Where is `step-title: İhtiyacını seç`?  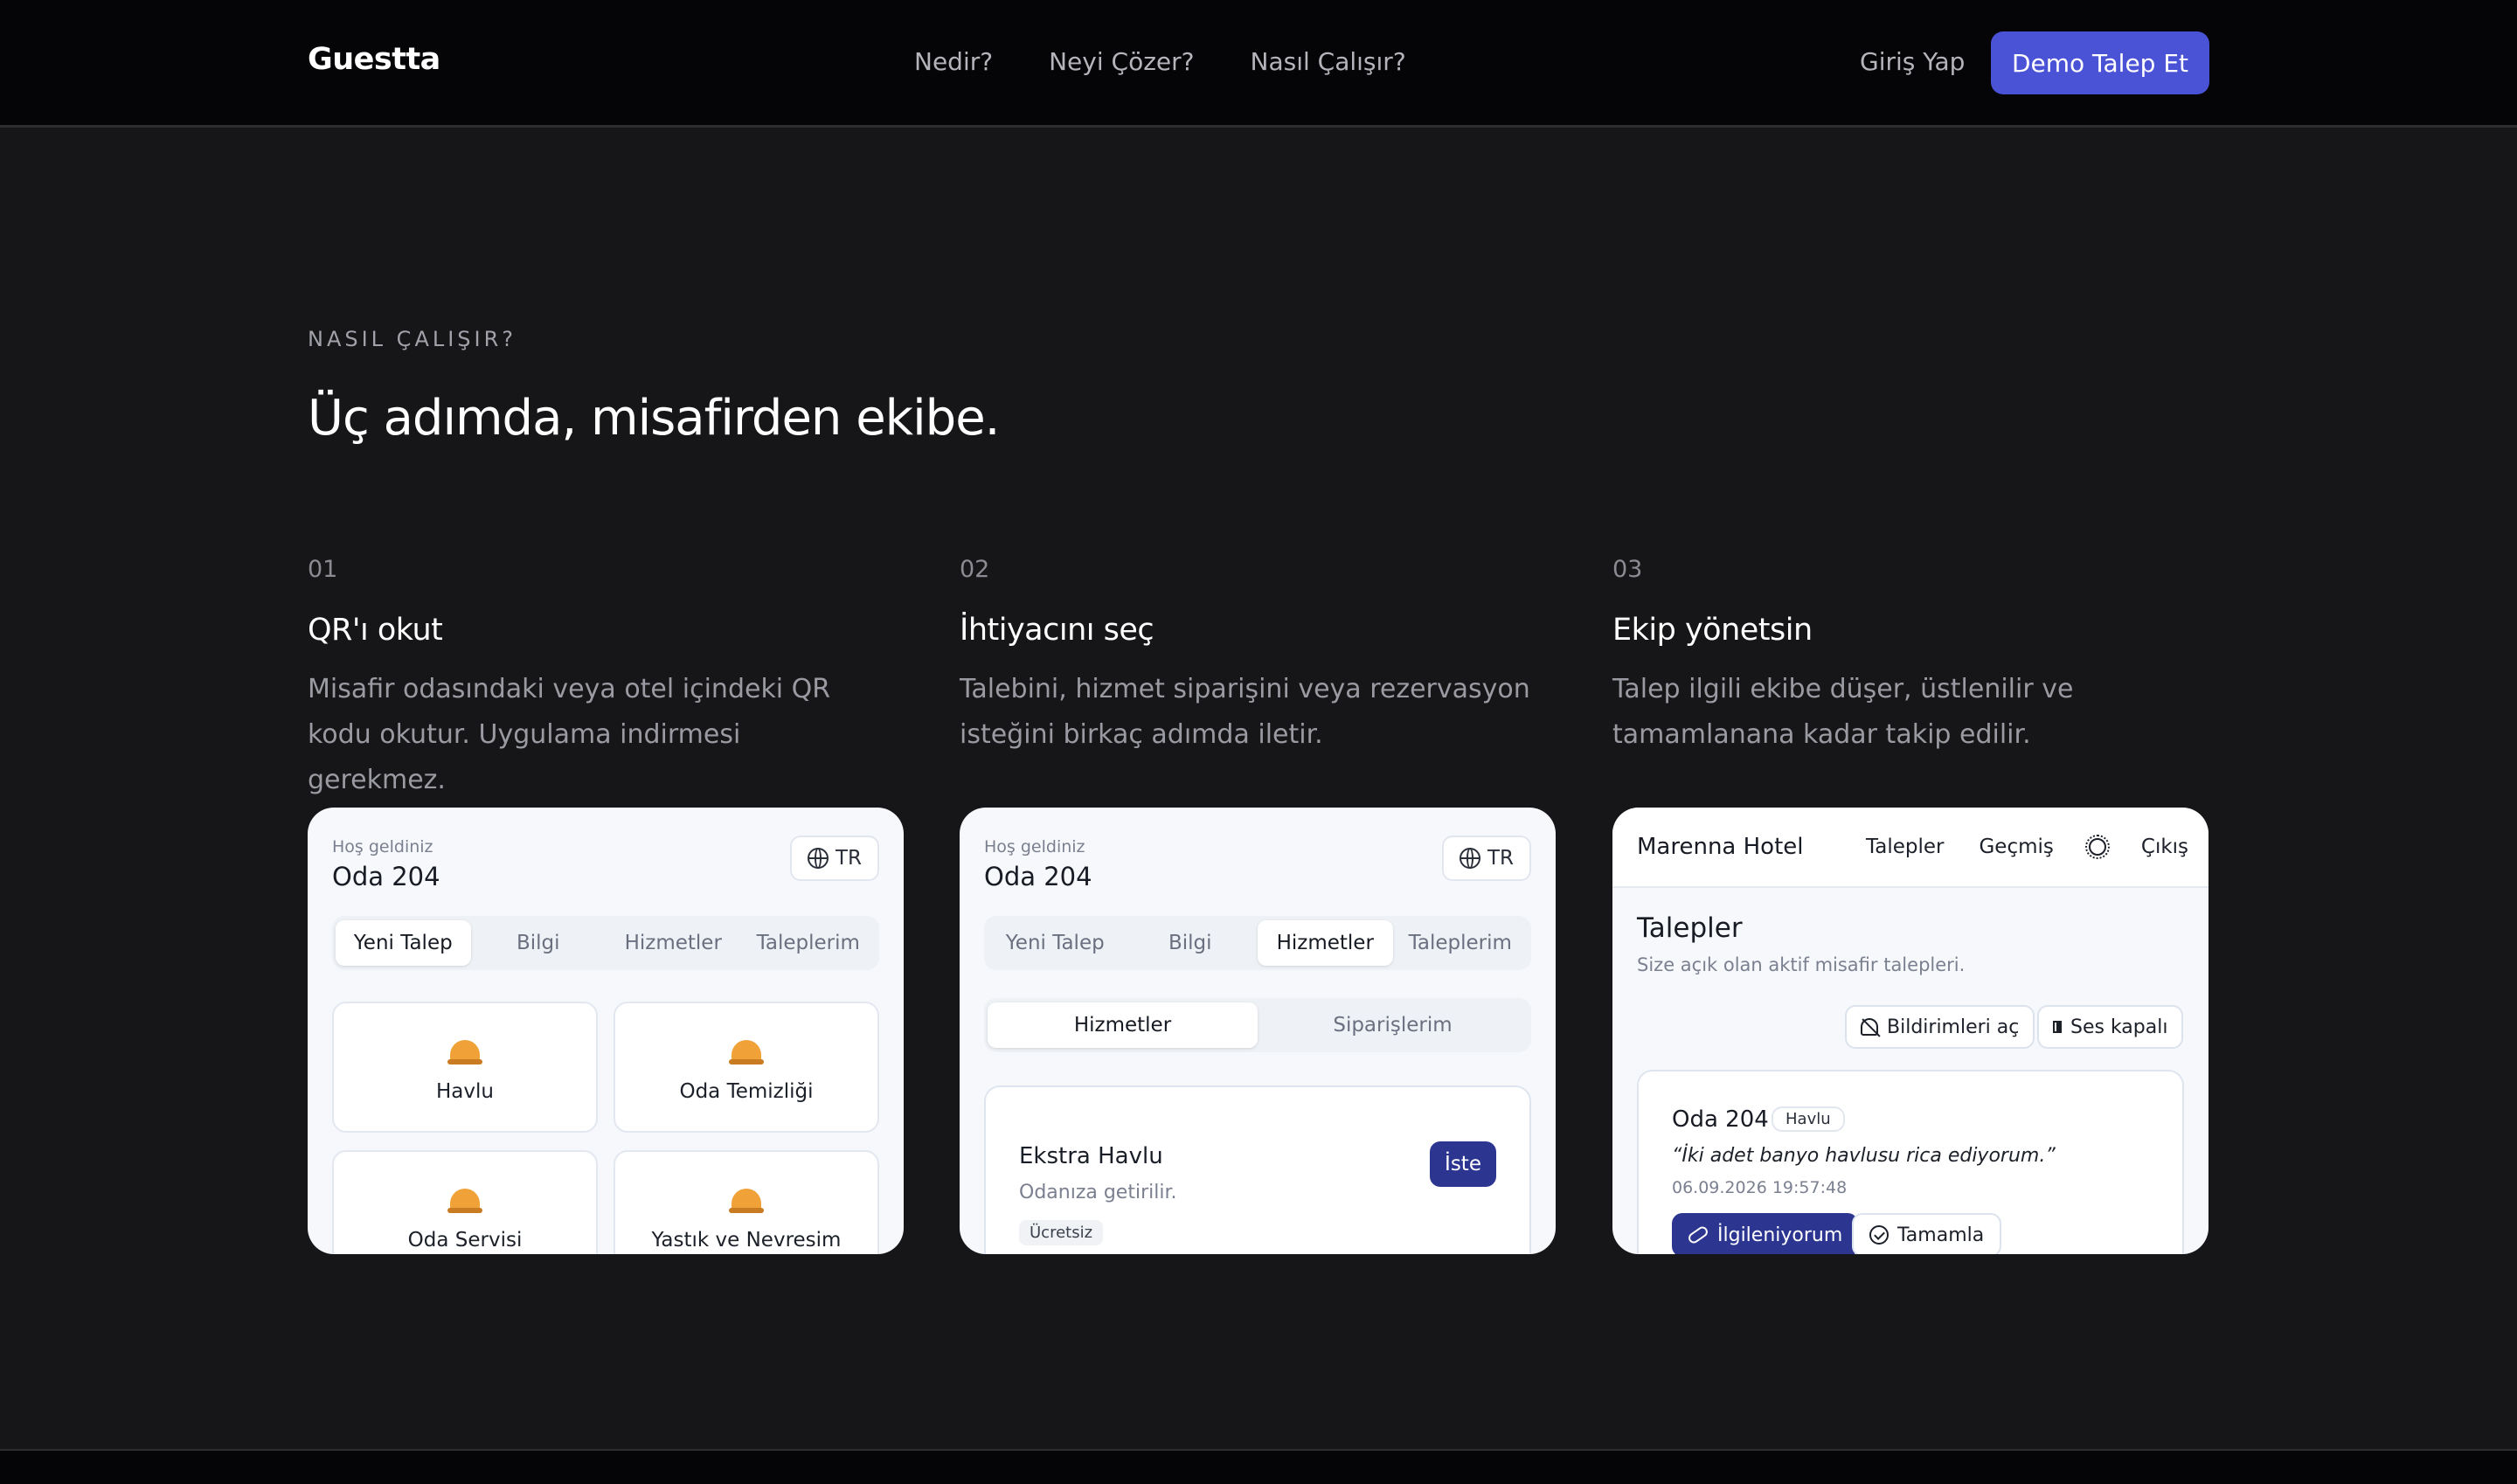
step-title: İhtiyacını seç is located at coordinates (1057, 630).